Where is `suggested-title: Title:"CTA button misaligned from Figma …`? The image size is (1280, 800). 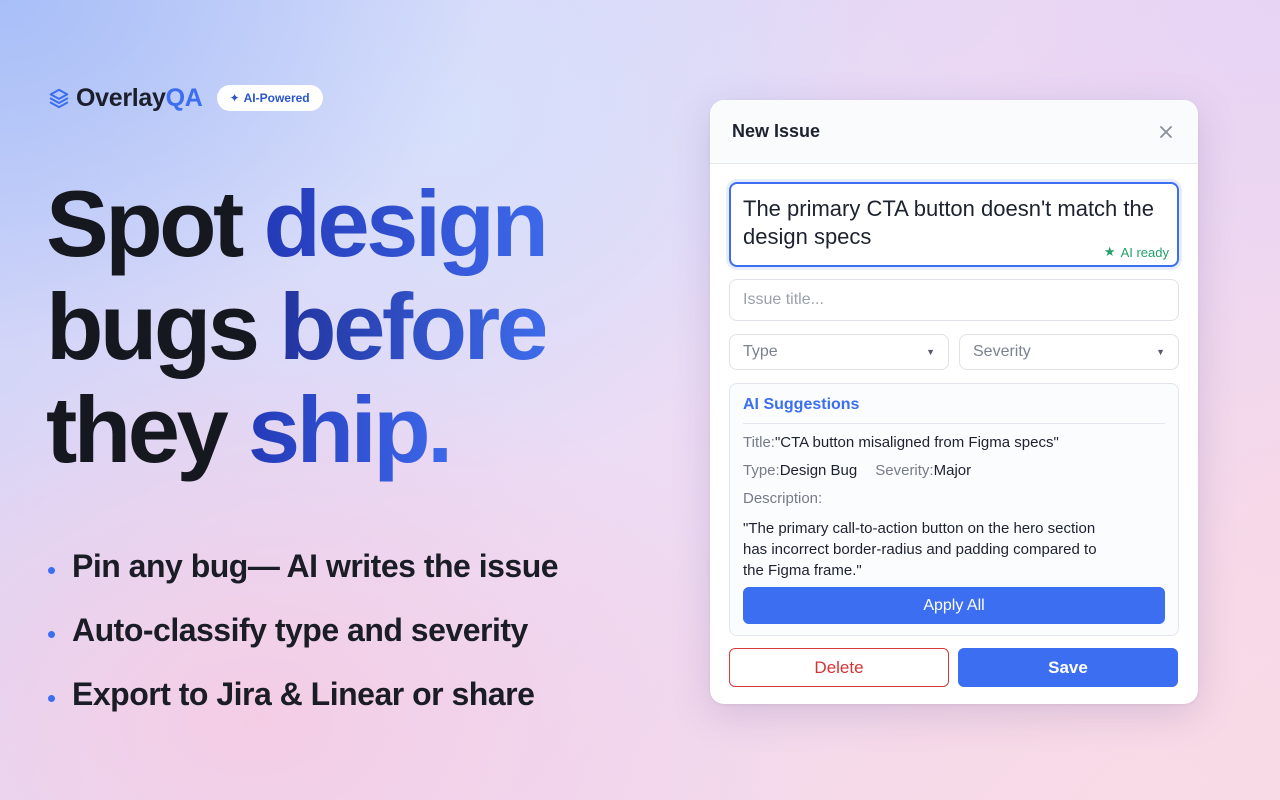
suggested-title: Title:"CTA button misaligned from Figma … is located at coordinates (954, 443).